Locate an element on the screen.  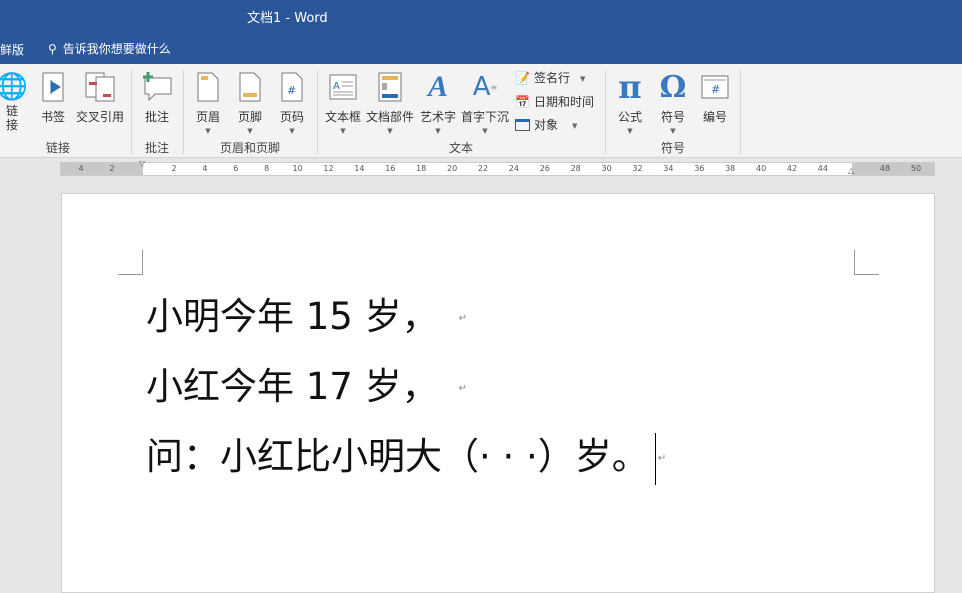
quick-parts-button: 文档部件 ▼ is located at coordinates (390, 102).